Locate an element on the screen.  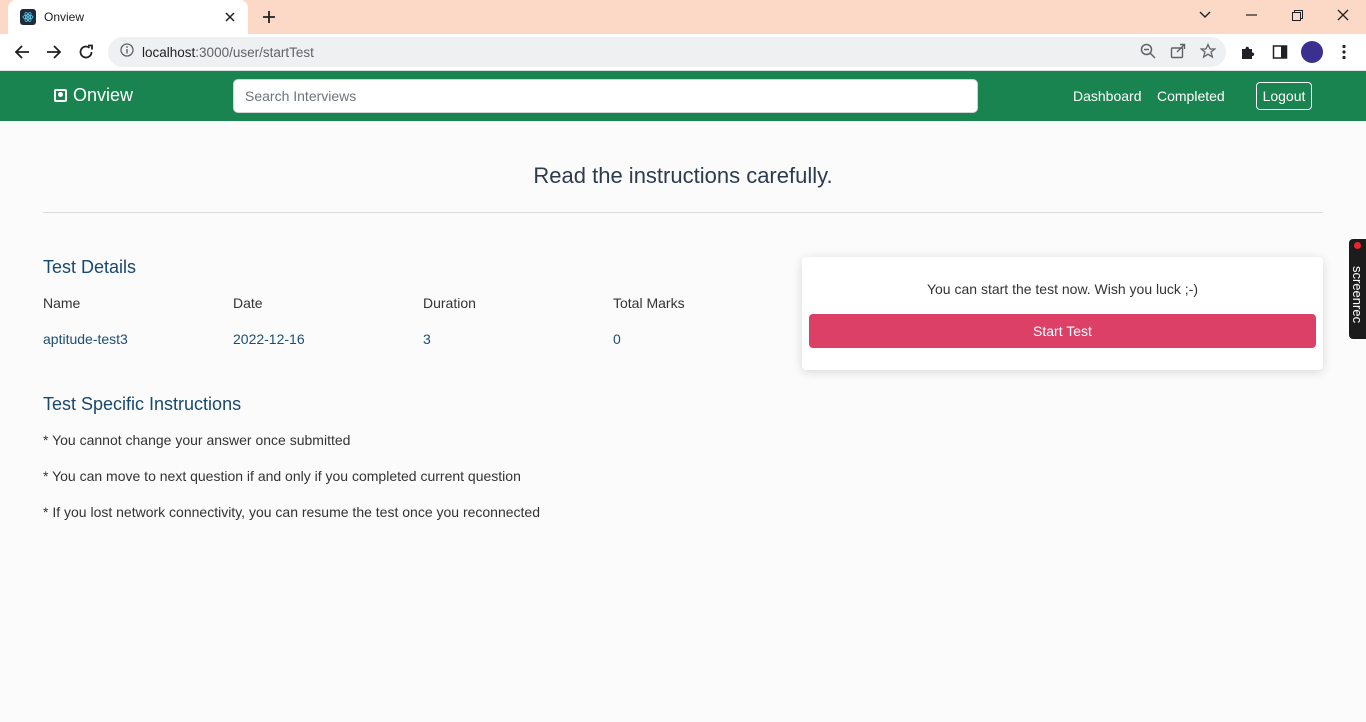
screenrec-widget: screenrec is located at coordinates (1357, 289).